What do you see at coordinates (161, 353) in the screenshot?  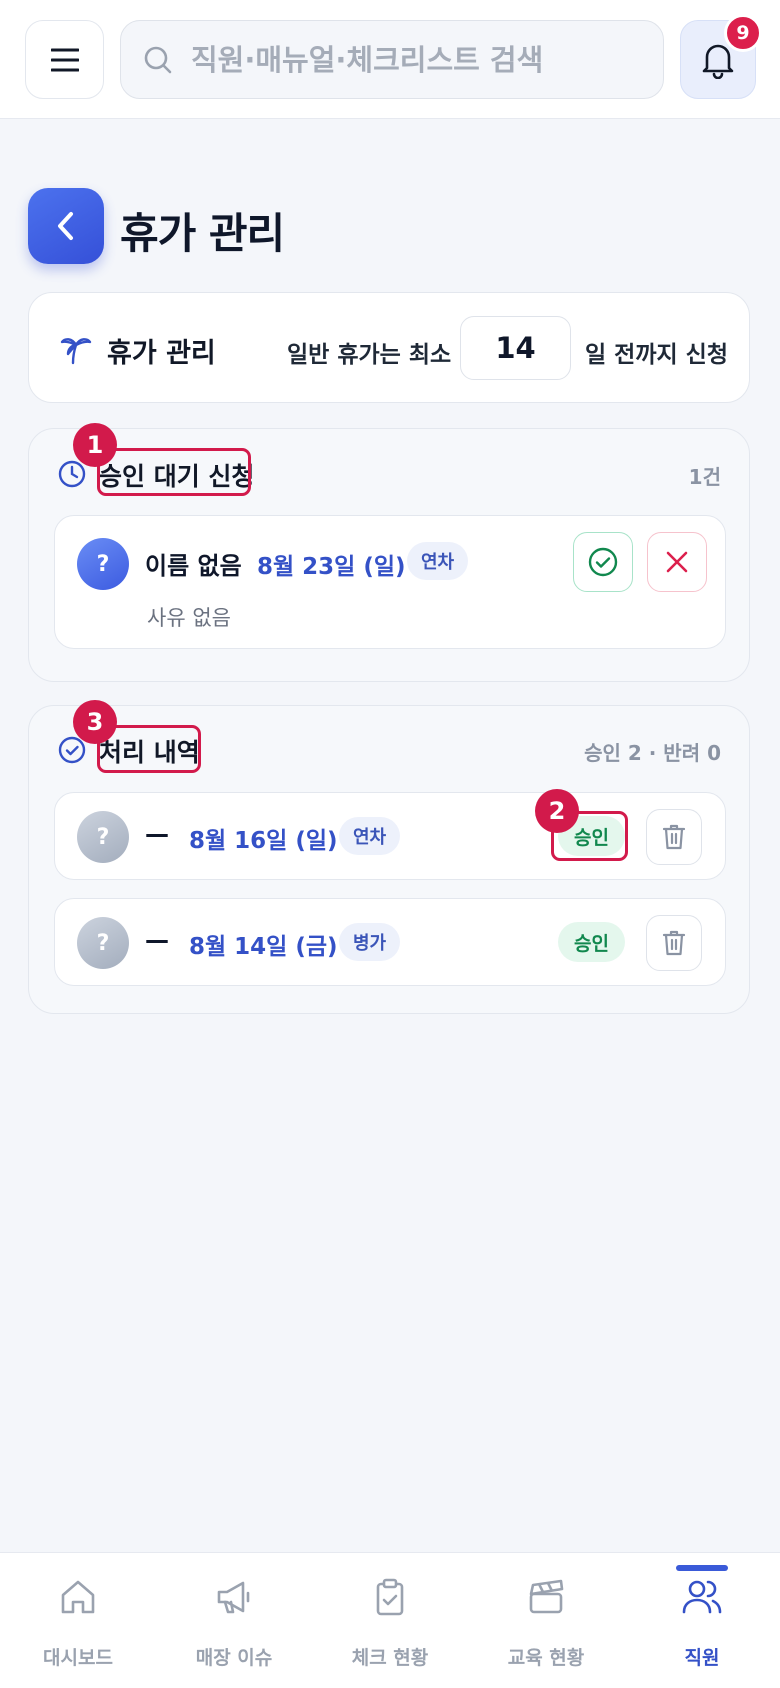 I see `settings-title: 휴가 관리` at bounding box center [161, 353].